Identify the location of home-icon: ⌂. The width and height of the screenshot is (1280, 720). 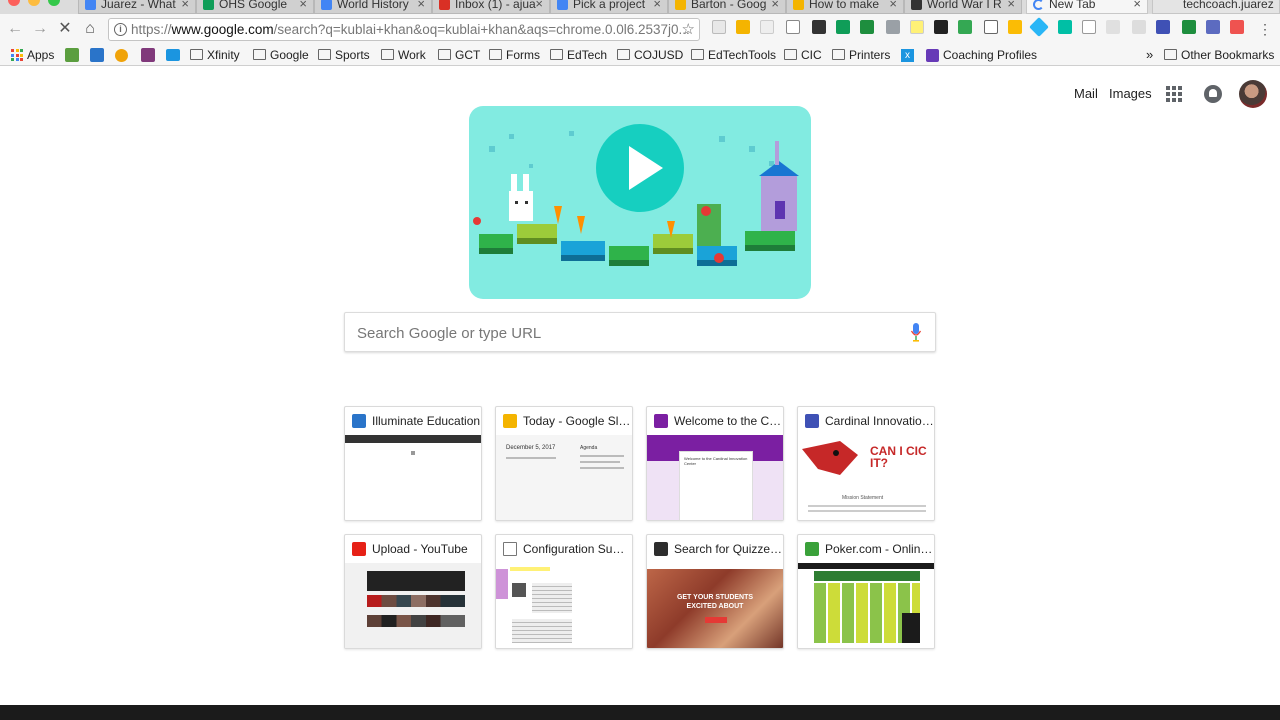
(90, 29).